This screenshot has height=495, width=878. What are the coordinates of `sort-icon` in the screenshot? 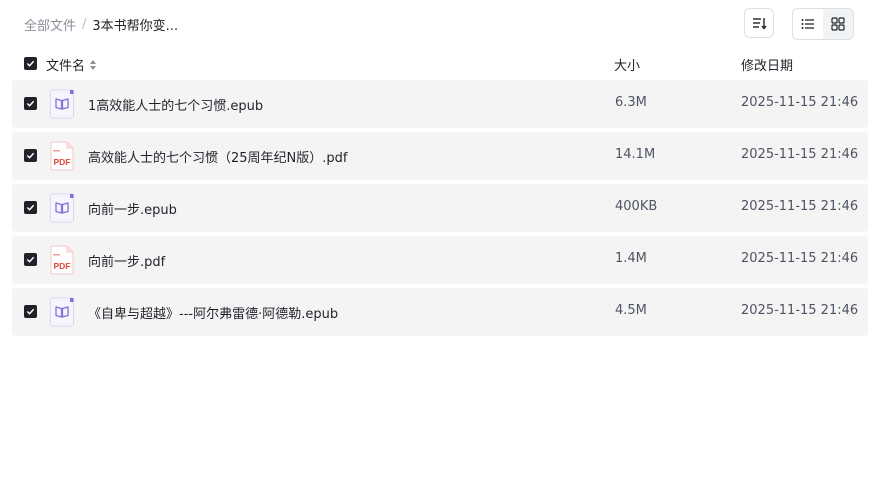 It's located at (760, 24).